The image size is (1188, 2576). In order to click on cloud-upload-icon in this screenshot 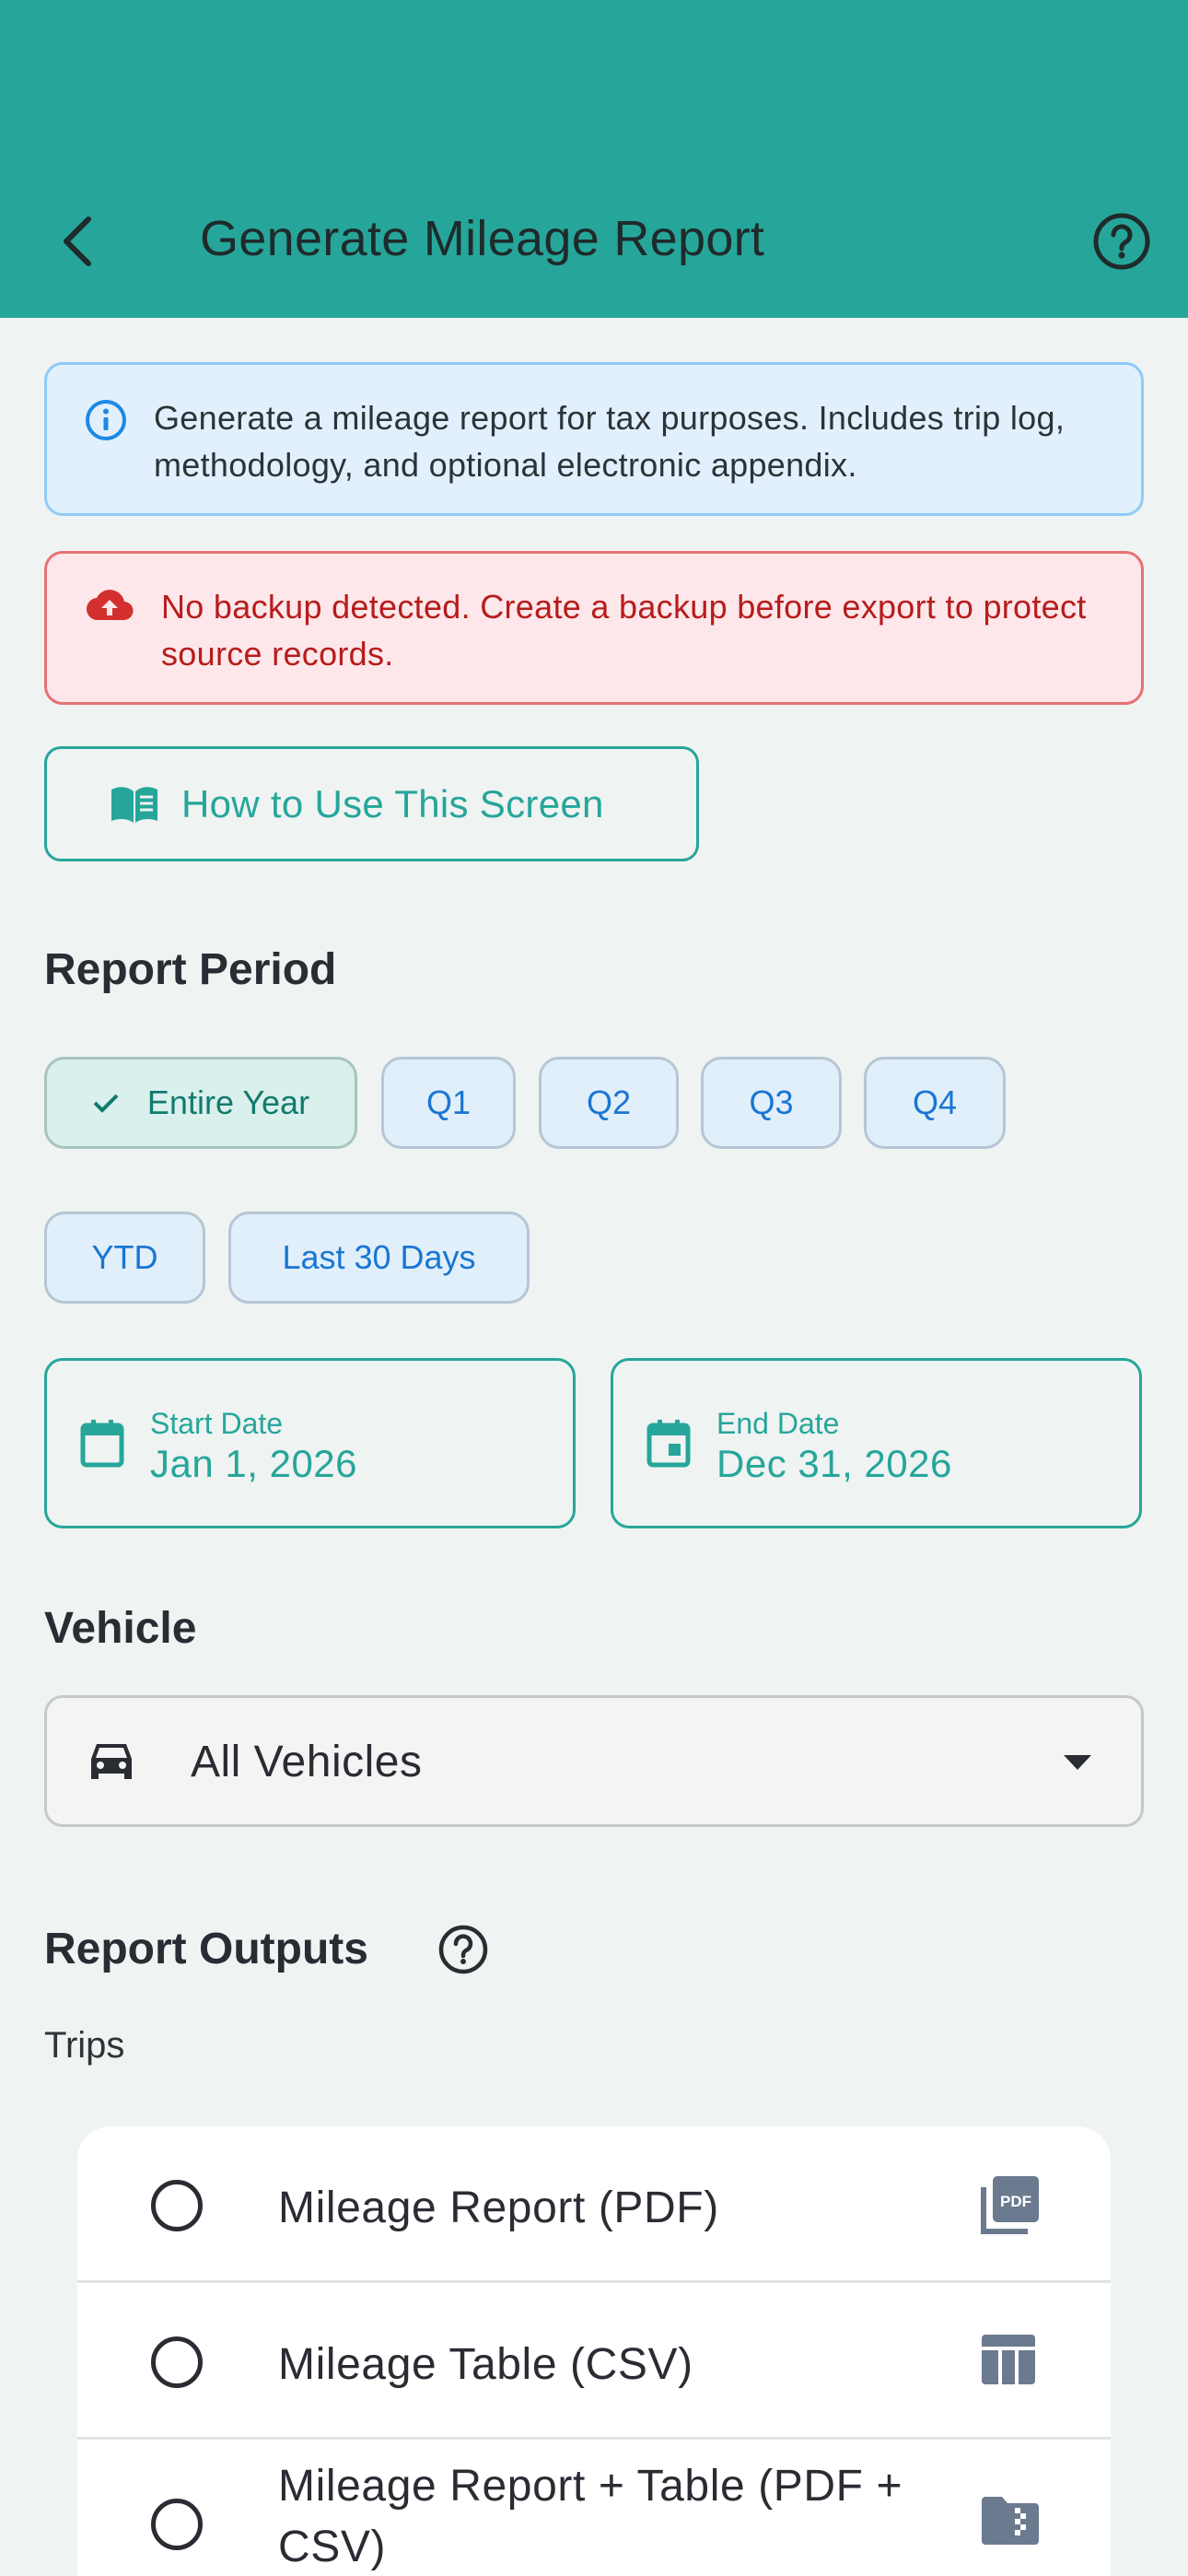, I will do `click(110, 605)`.